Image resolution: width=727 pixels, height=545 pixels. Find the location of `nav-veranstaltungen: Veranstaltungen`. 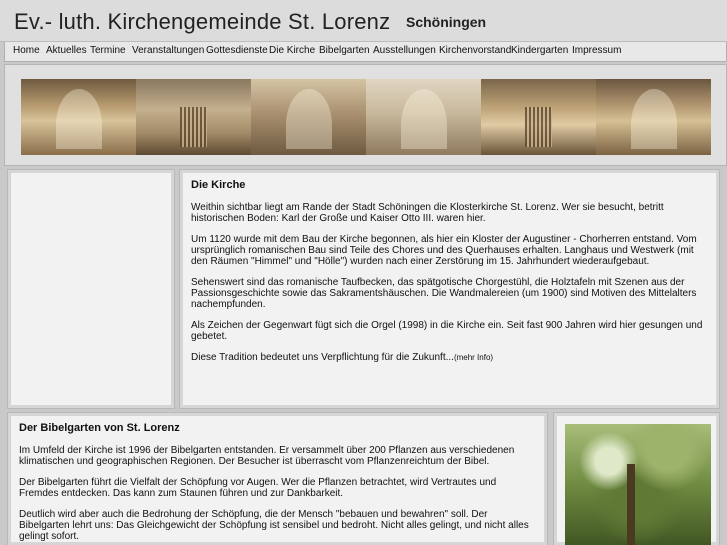

nav-veranstaltungen: Veranstaltungen is located at coordinates (168, 50).